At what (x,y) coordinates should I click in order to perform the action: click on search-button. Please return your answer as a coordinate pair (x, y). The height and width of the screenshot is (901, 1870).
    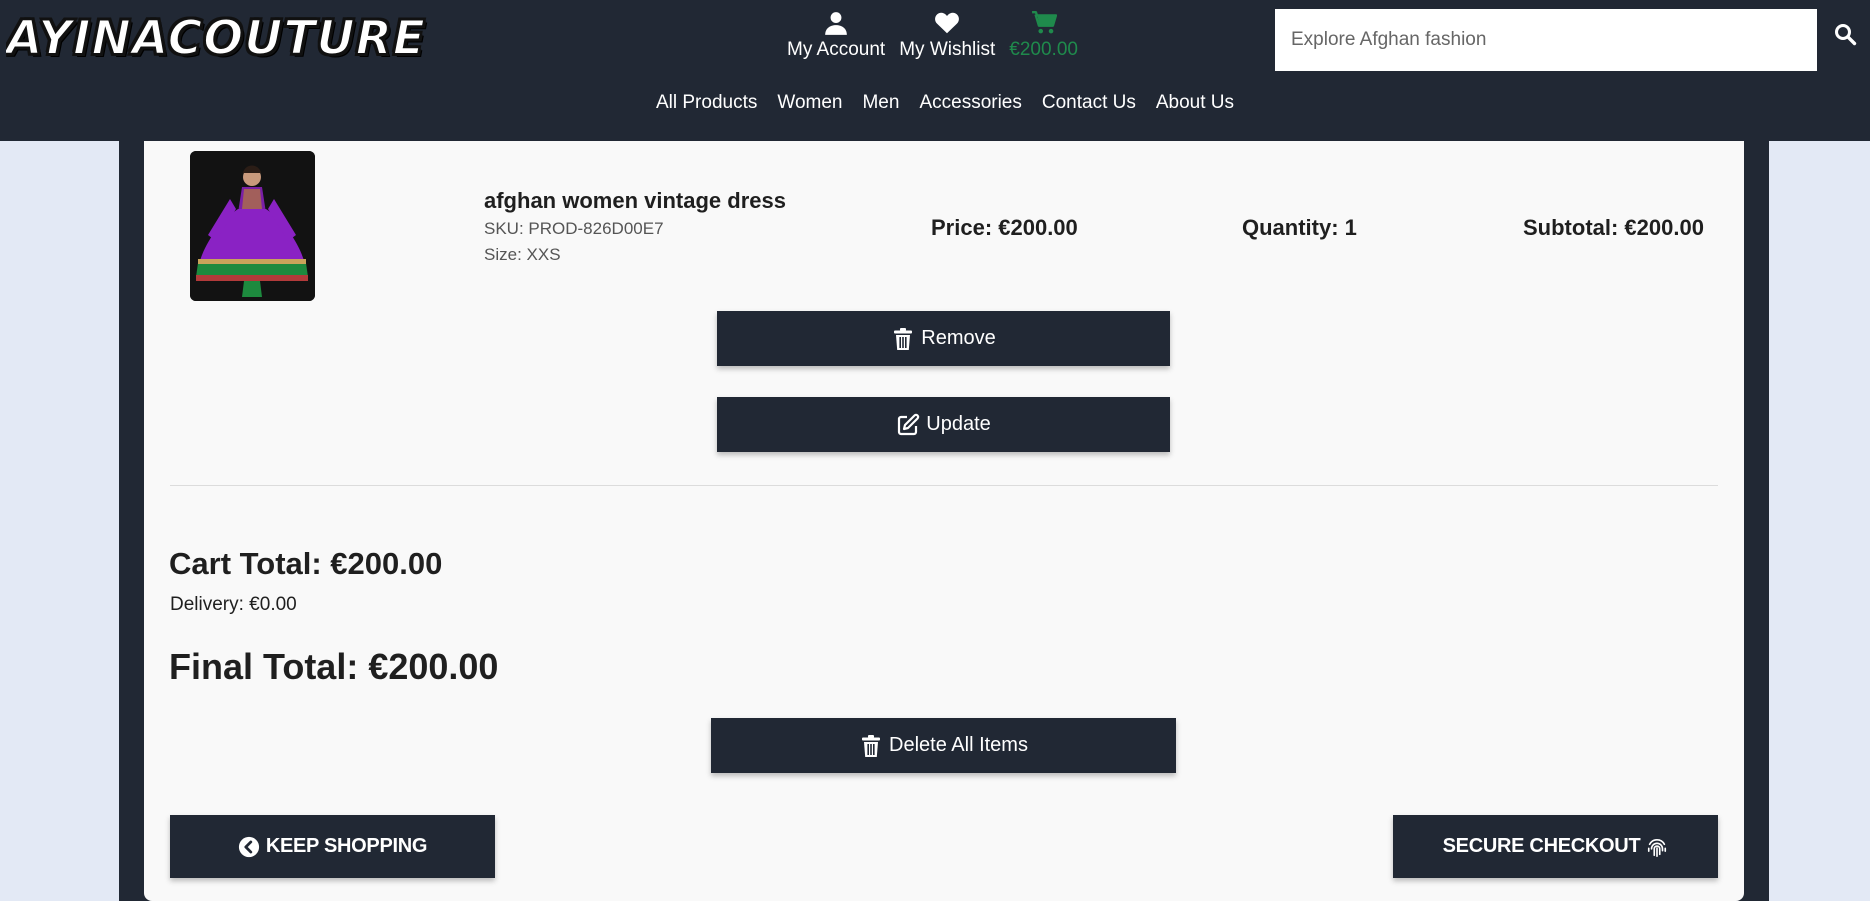
    Looking at the image, I should click on (1845, 35).